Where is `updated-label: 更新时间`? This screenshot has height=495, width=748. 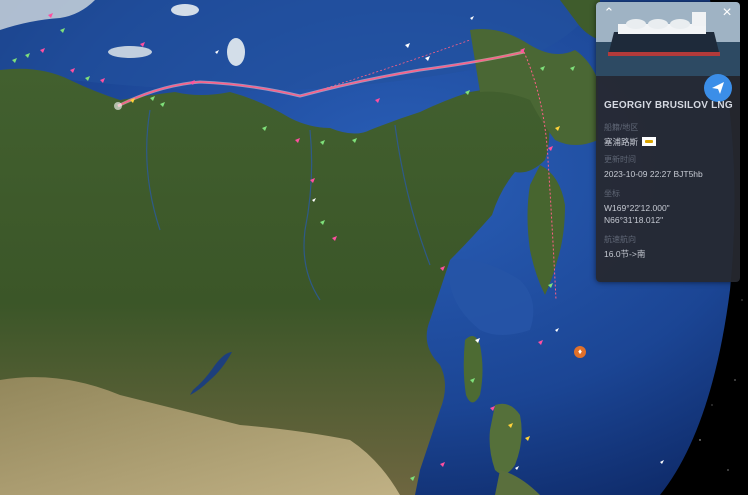 updated-label: 更新时间 is located at coordinates (620, 159).